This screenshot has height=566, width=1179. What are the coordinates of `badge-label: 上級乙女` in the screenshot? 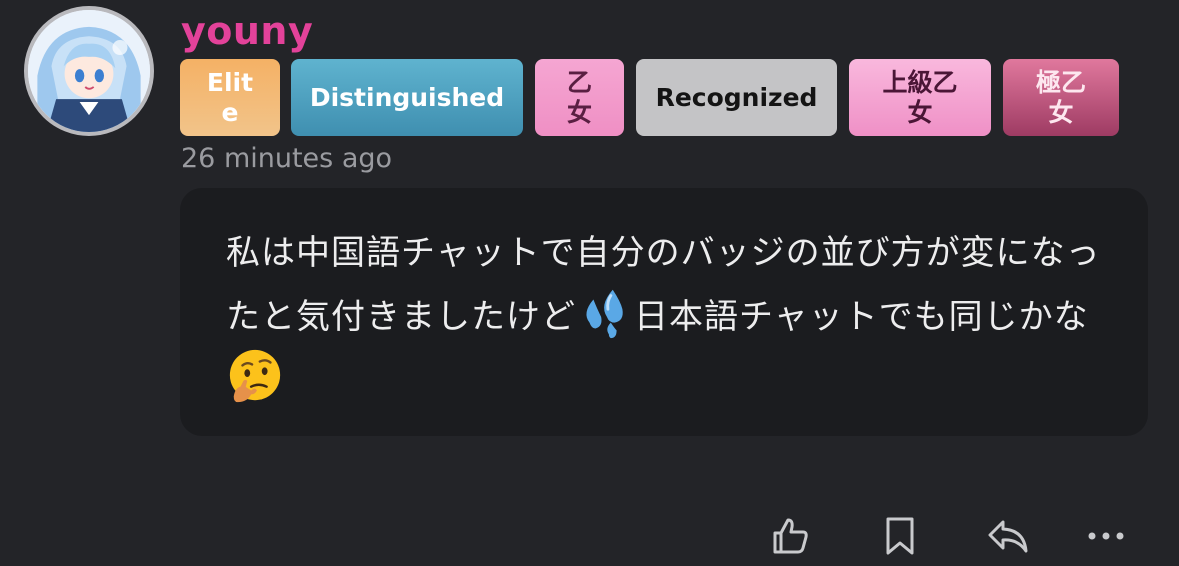 It's located at (920, 97).